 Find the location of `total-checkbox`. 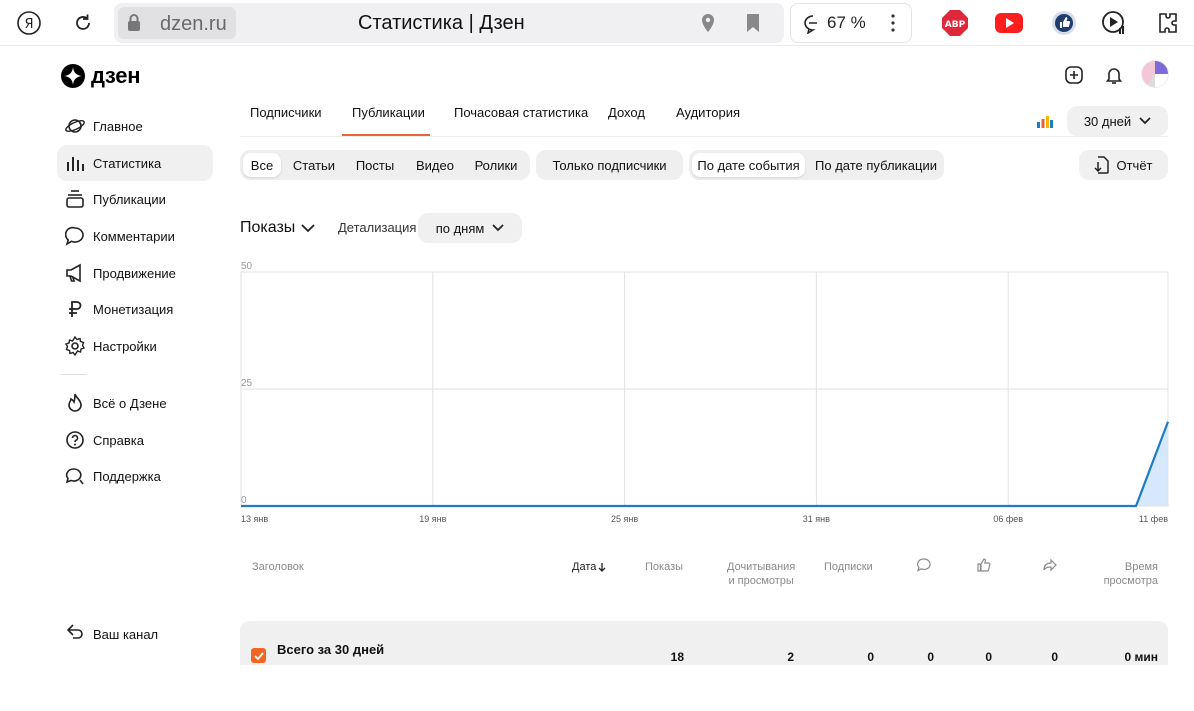

total-checkbox is located at coordinates (258, 655).